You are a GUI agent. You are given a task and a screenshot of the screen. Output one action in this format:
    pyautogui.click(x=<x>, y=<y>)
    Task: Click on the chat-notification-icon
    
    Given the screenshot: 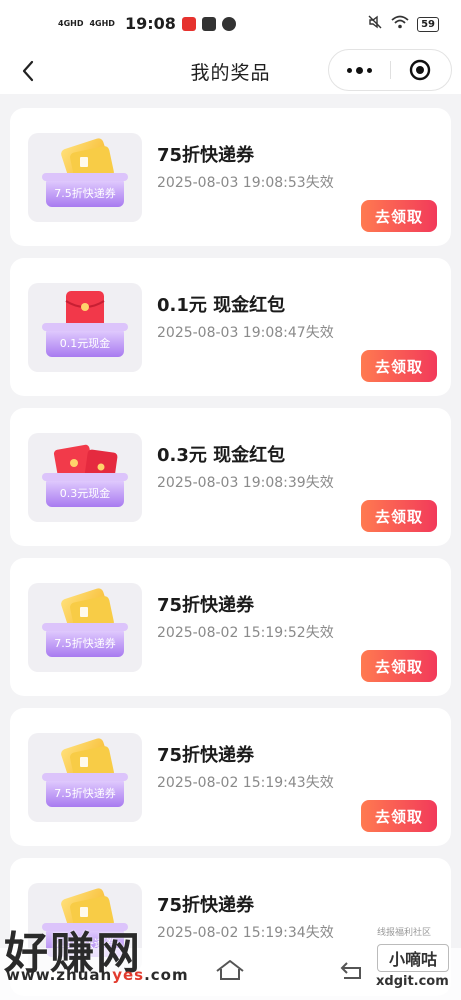 What is the action you would take?
    pyautogui.click(x=228, y=23)
    